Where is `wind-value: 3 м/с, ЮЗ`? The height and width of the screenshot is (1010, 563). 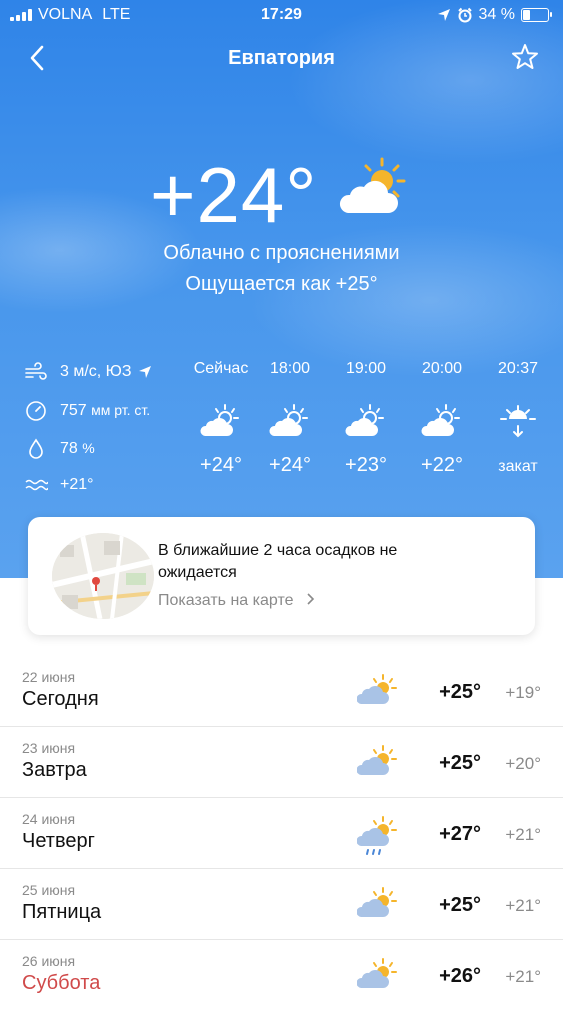
wind-value: 3 м/с, ЮЗ is located at coordinates (96, 371).